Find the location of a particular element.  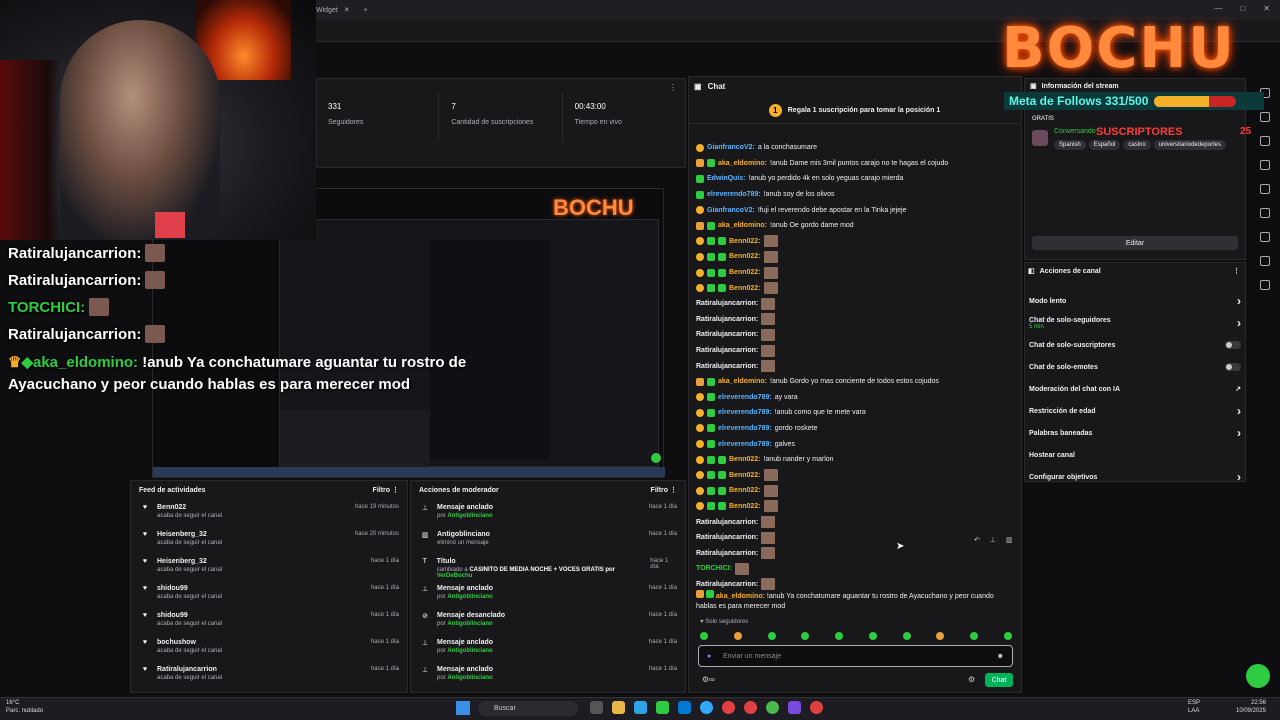

taskbar-search: Buscar is located at coordinates (528, 708).